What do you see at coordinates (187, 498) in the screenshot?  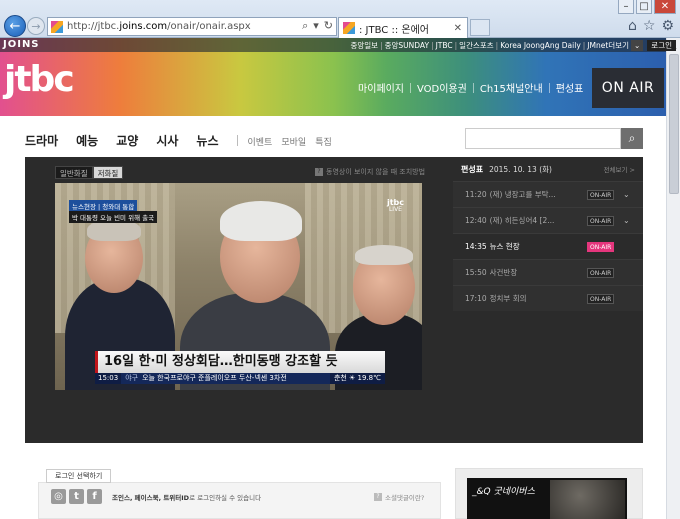 I see `sns-login-text: 조인스, 페이스북, 트위터ID로 로그인하실 수 있습니다` at bounding box center [187, 498].